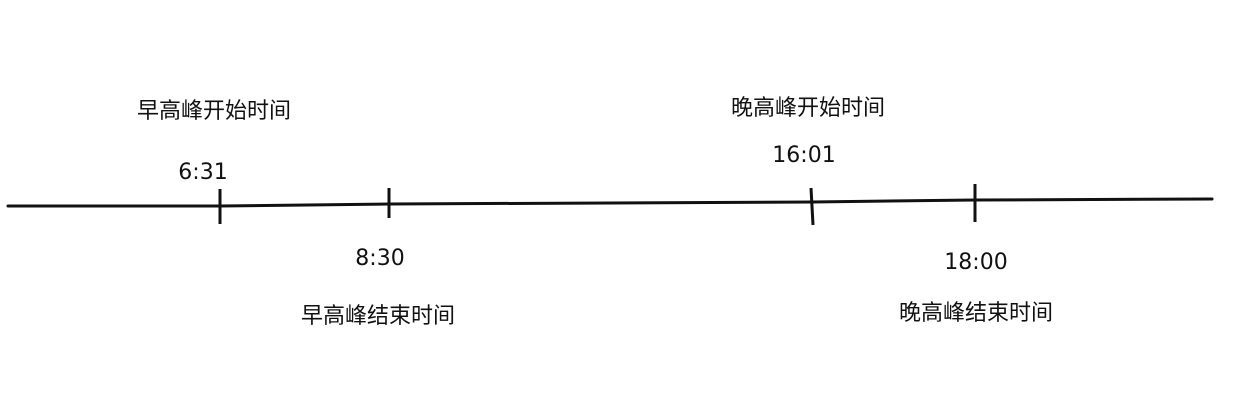 This screenshot has height=410, width=1242. I want to click on morning-peak-start-time: 6:31, so click(203, 172).